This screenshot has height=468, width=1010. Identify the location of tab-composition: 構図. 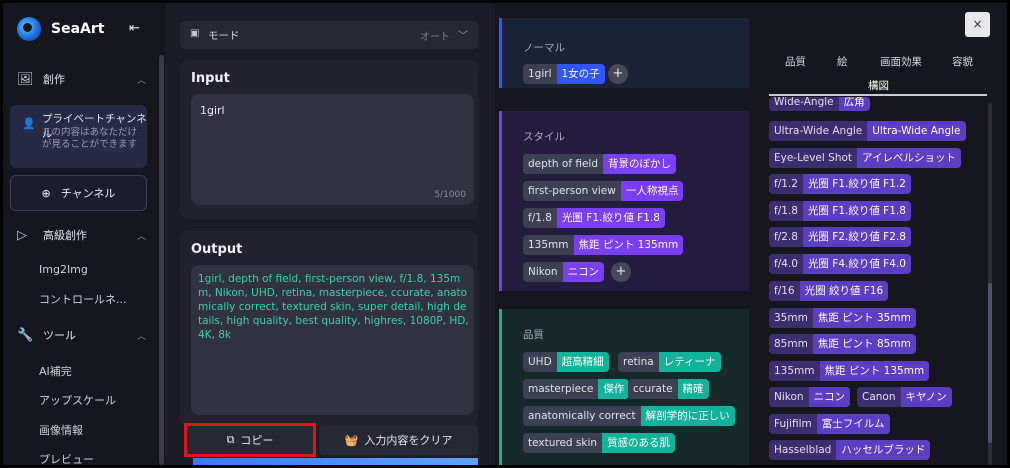
(878, 85).